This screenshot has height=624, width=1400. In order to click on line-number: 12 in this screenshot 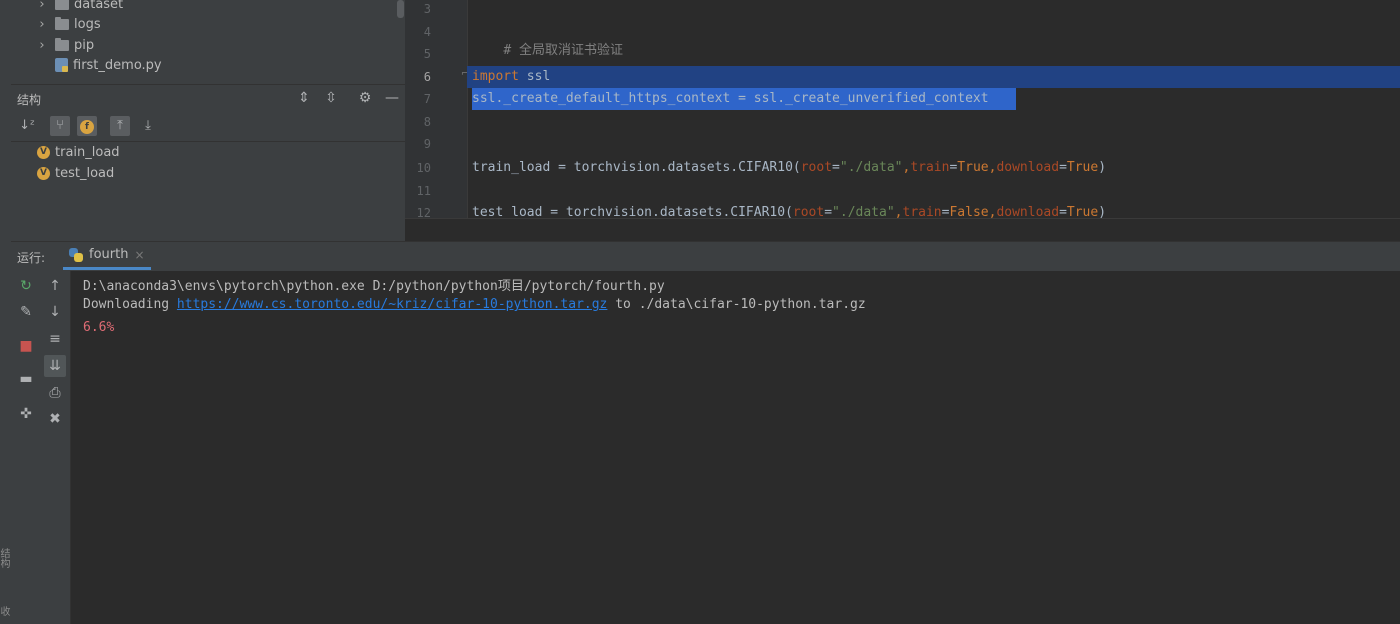, I will do `click(423, 212)`.